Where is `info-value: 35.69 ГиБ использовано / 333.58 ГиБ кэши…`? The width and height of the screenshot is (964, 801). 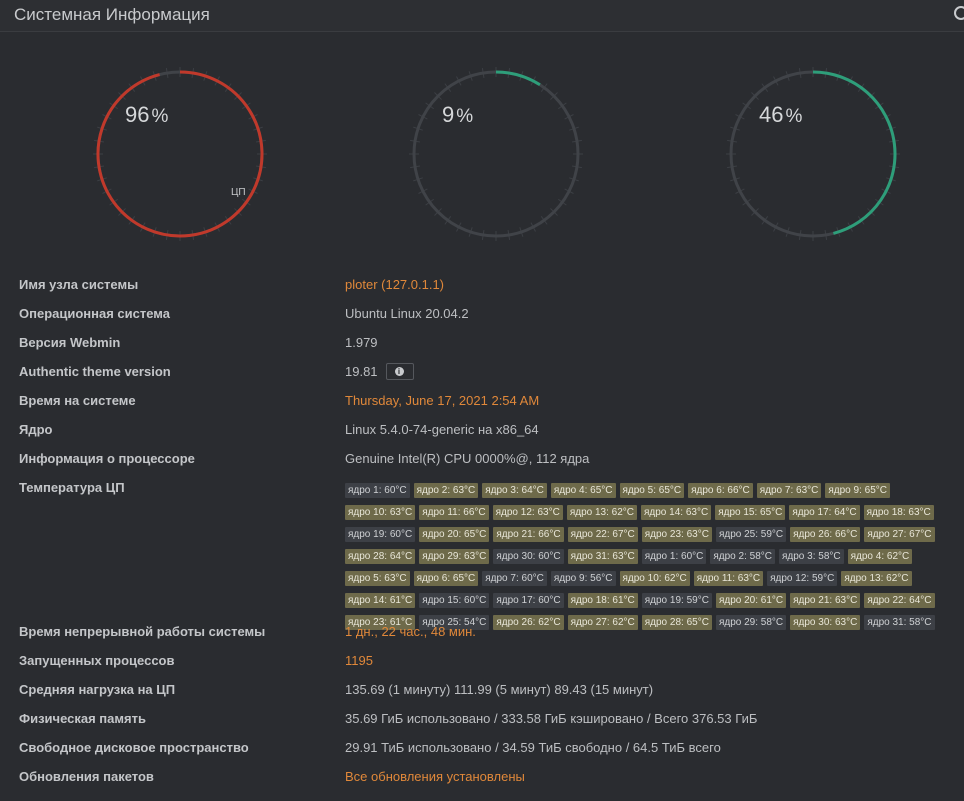 info-value: 35.69 ГиБ использовано / 333.58 ГиБ кэши… is located at coordinates (551, 718).